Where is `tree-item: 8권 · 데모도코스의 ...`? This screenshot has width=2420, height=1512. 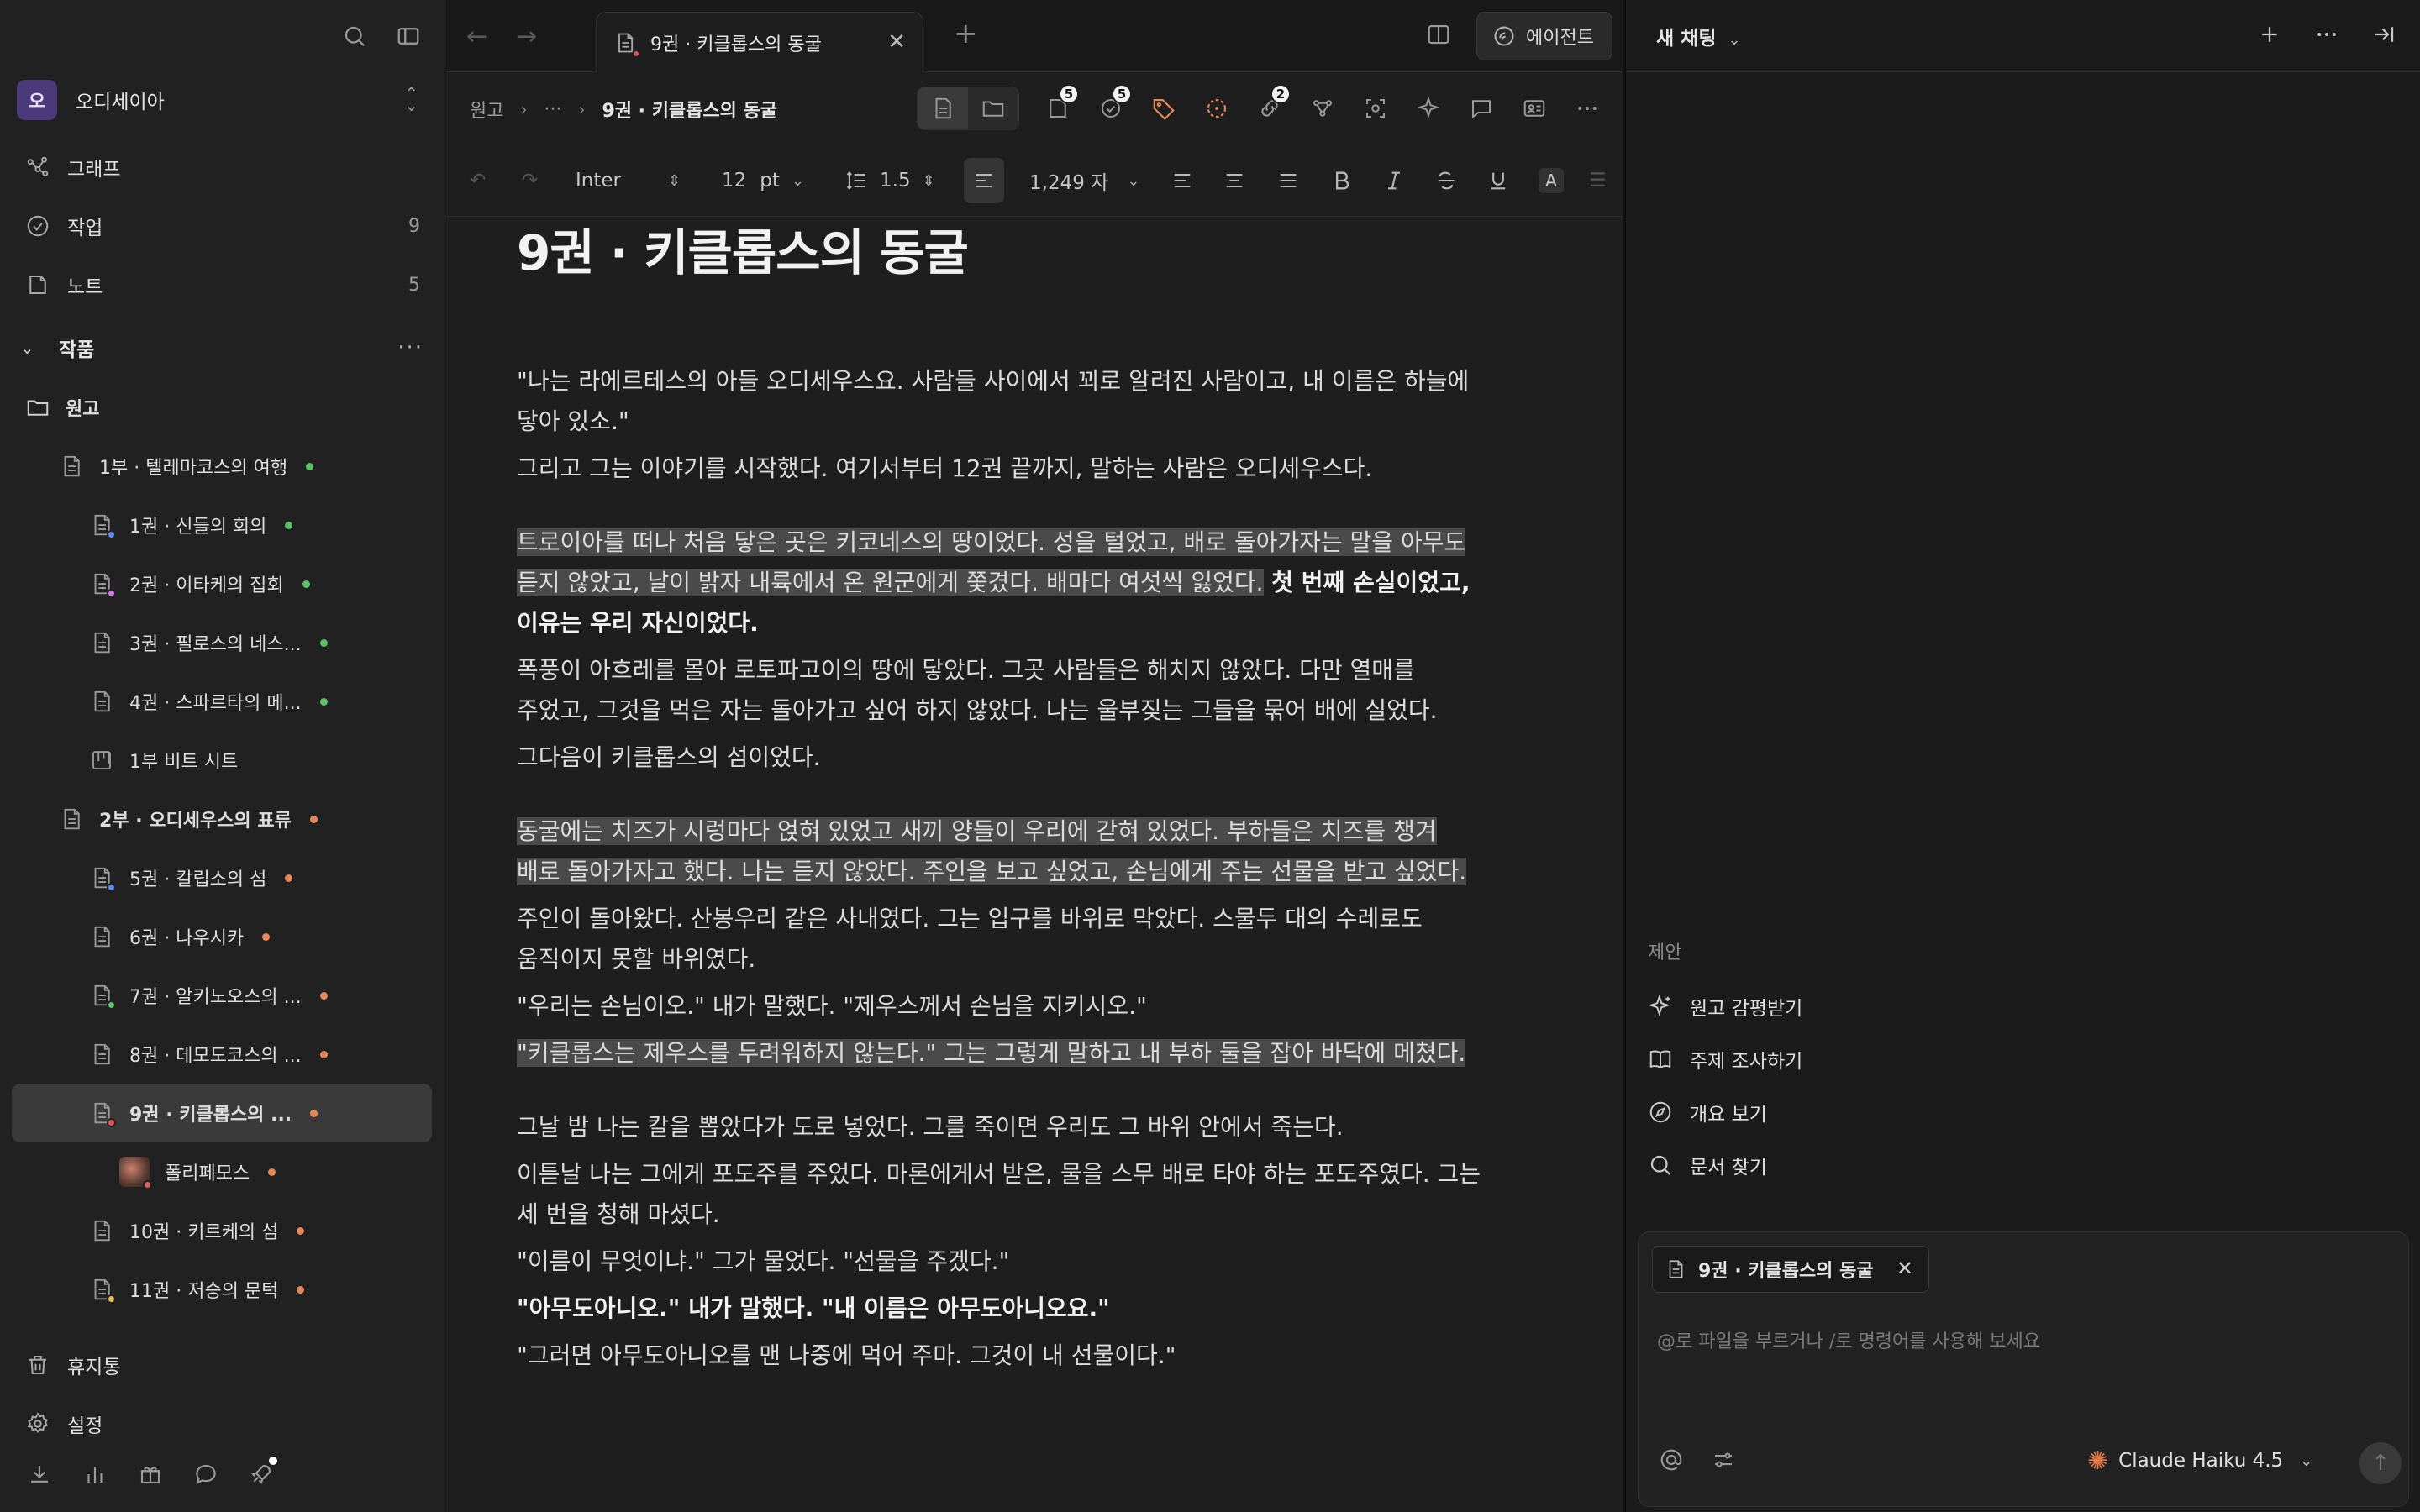
tree-item: 8권 · 데모도코스의 ... is located at coordinates (222, 1054).